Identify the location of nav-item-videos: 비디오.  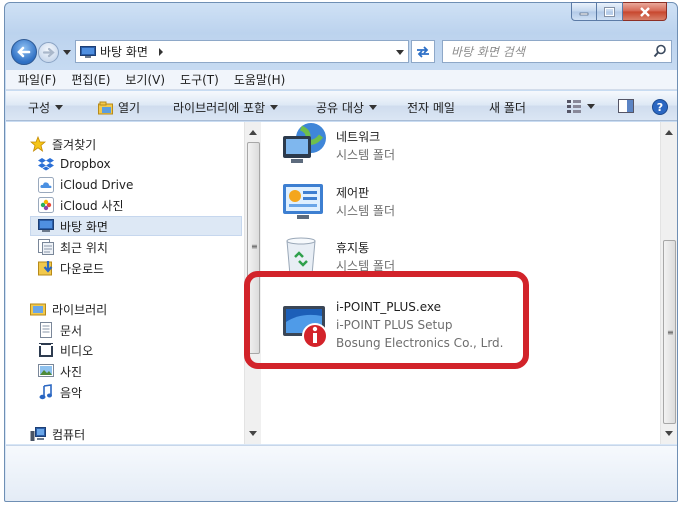
(65, 350).